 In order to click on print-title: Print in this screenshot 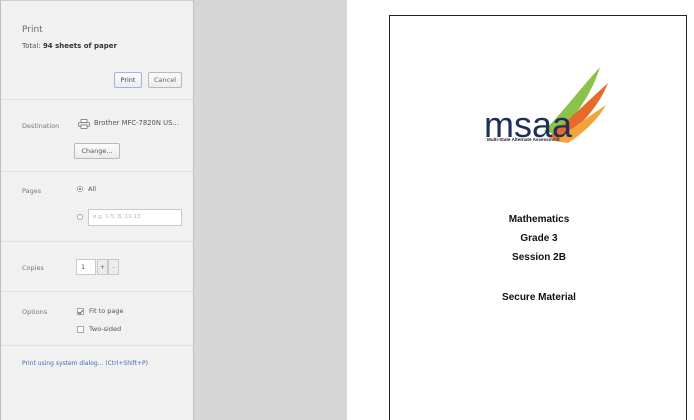, I will do `click(32, 30)`.